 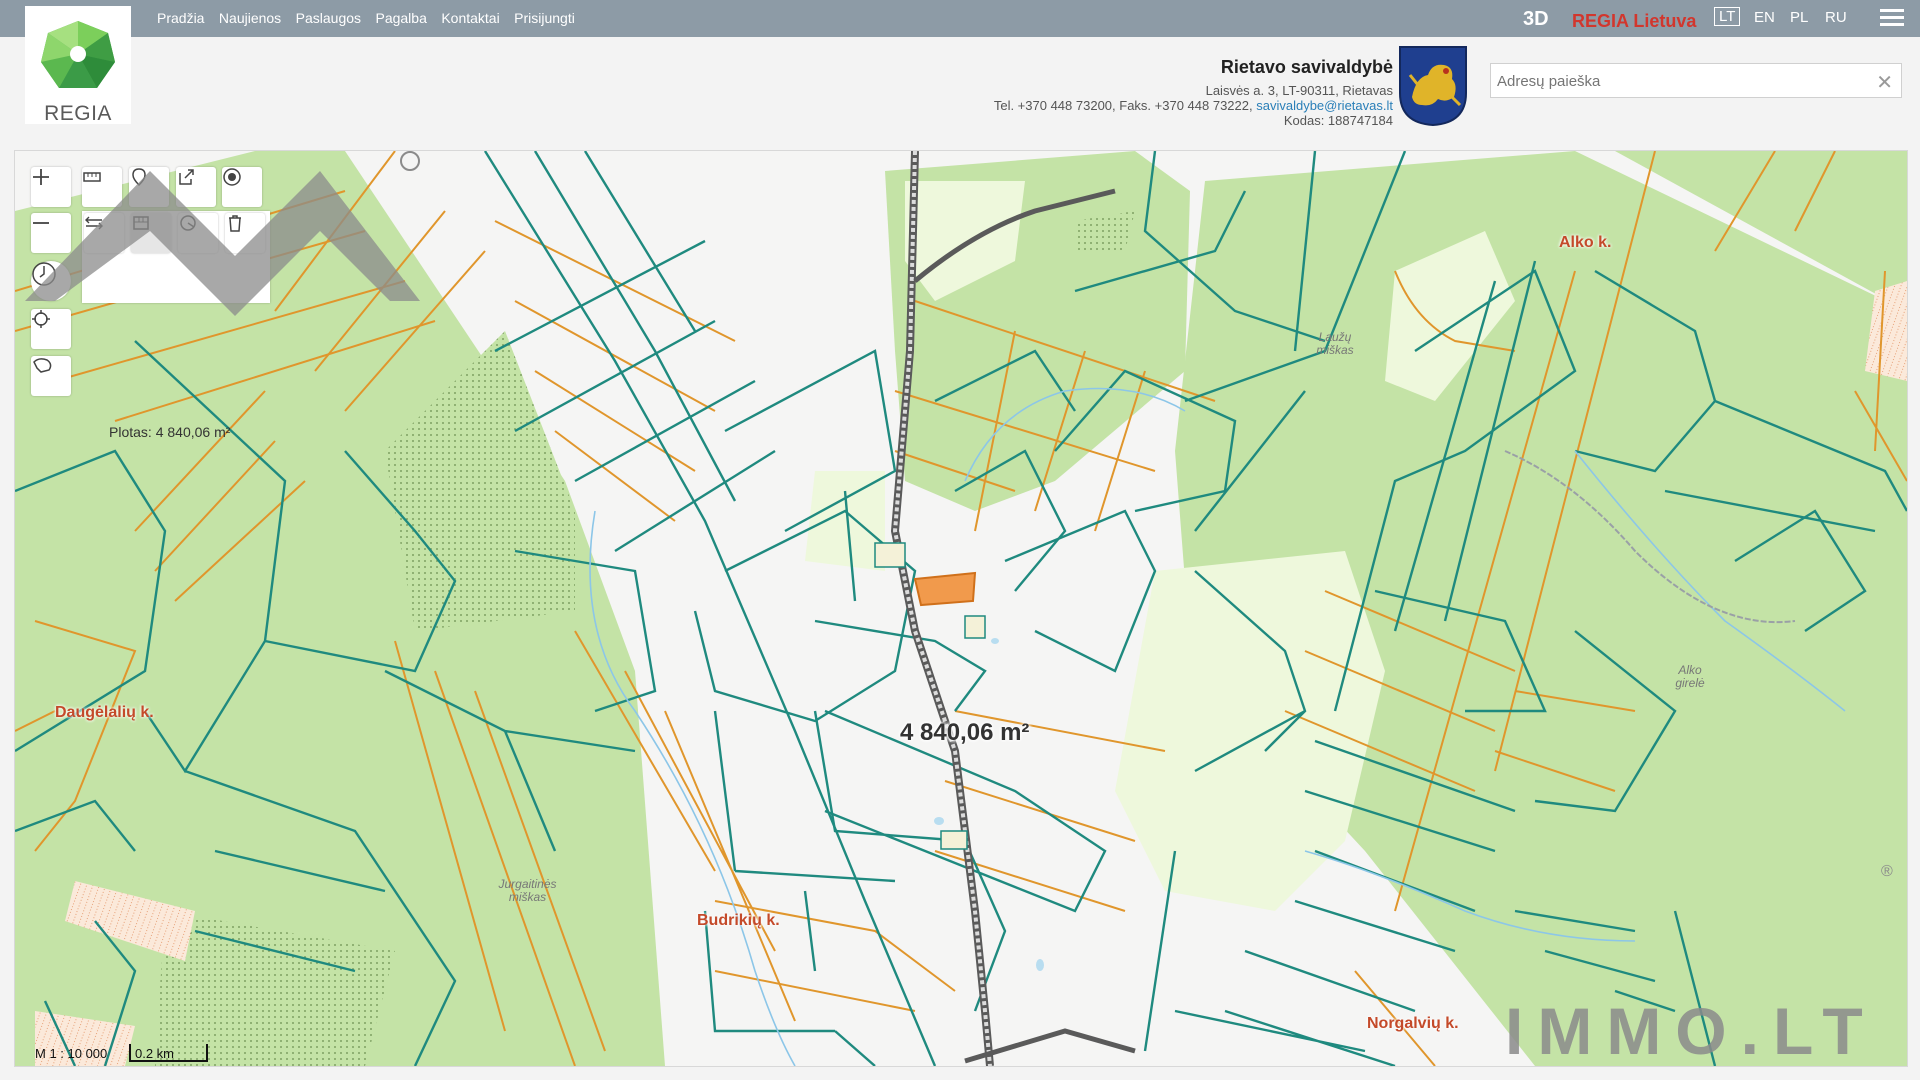 What do you see at coordinates (1433, 86) in the screenshot?
I see `coat-of-arms-icon` at bounding box center [1433, 86].